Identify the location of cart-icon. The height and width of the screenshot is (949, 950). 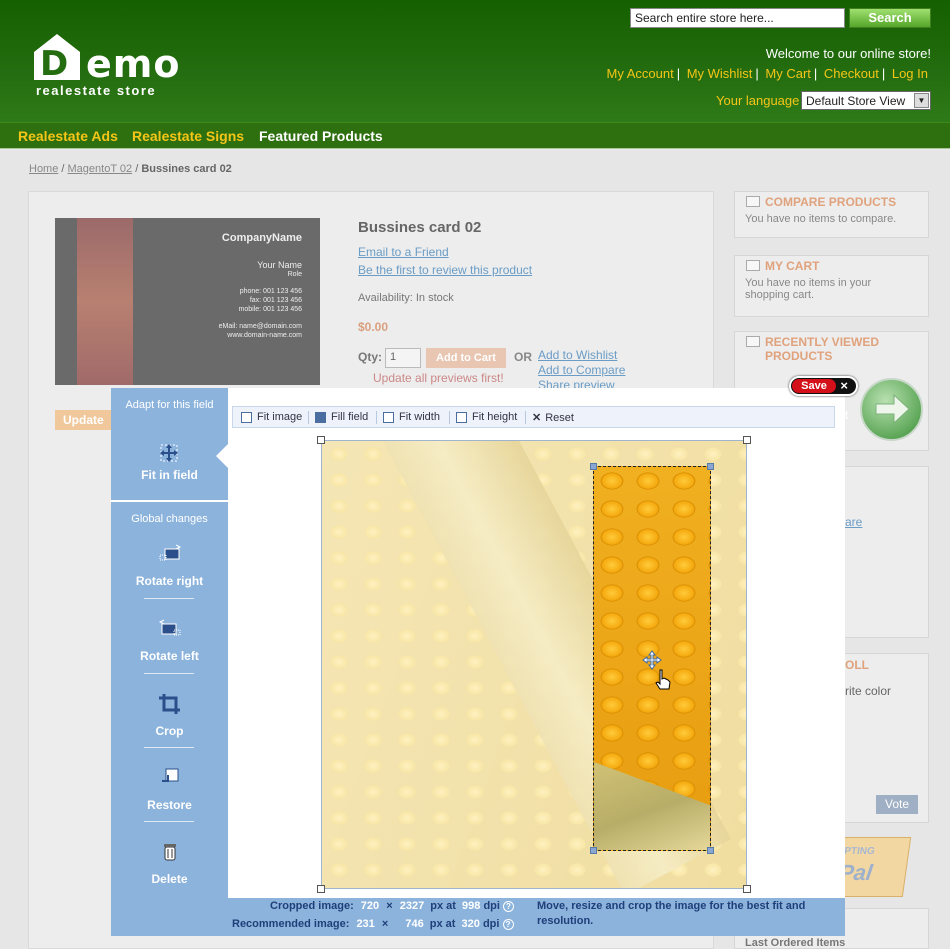
(753, 265).